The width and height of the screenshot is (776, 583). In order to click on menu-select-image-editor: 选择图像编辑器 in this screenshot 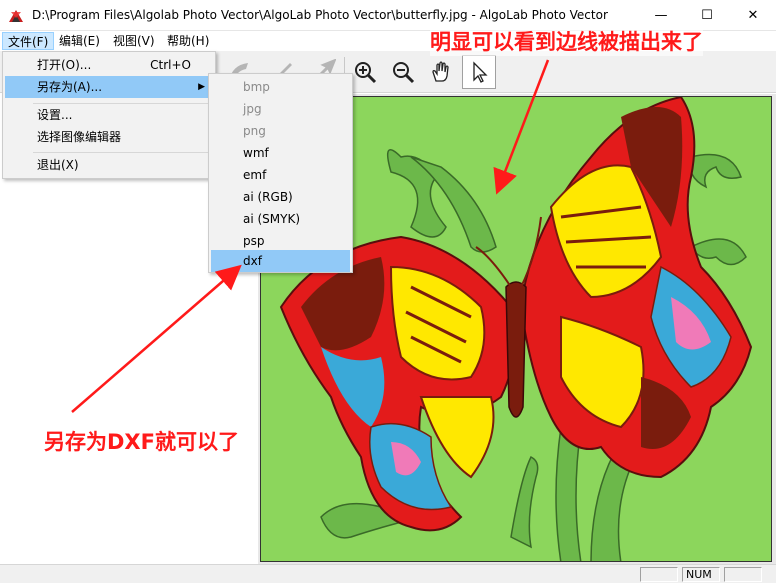, I will do `click(109, 137)`.